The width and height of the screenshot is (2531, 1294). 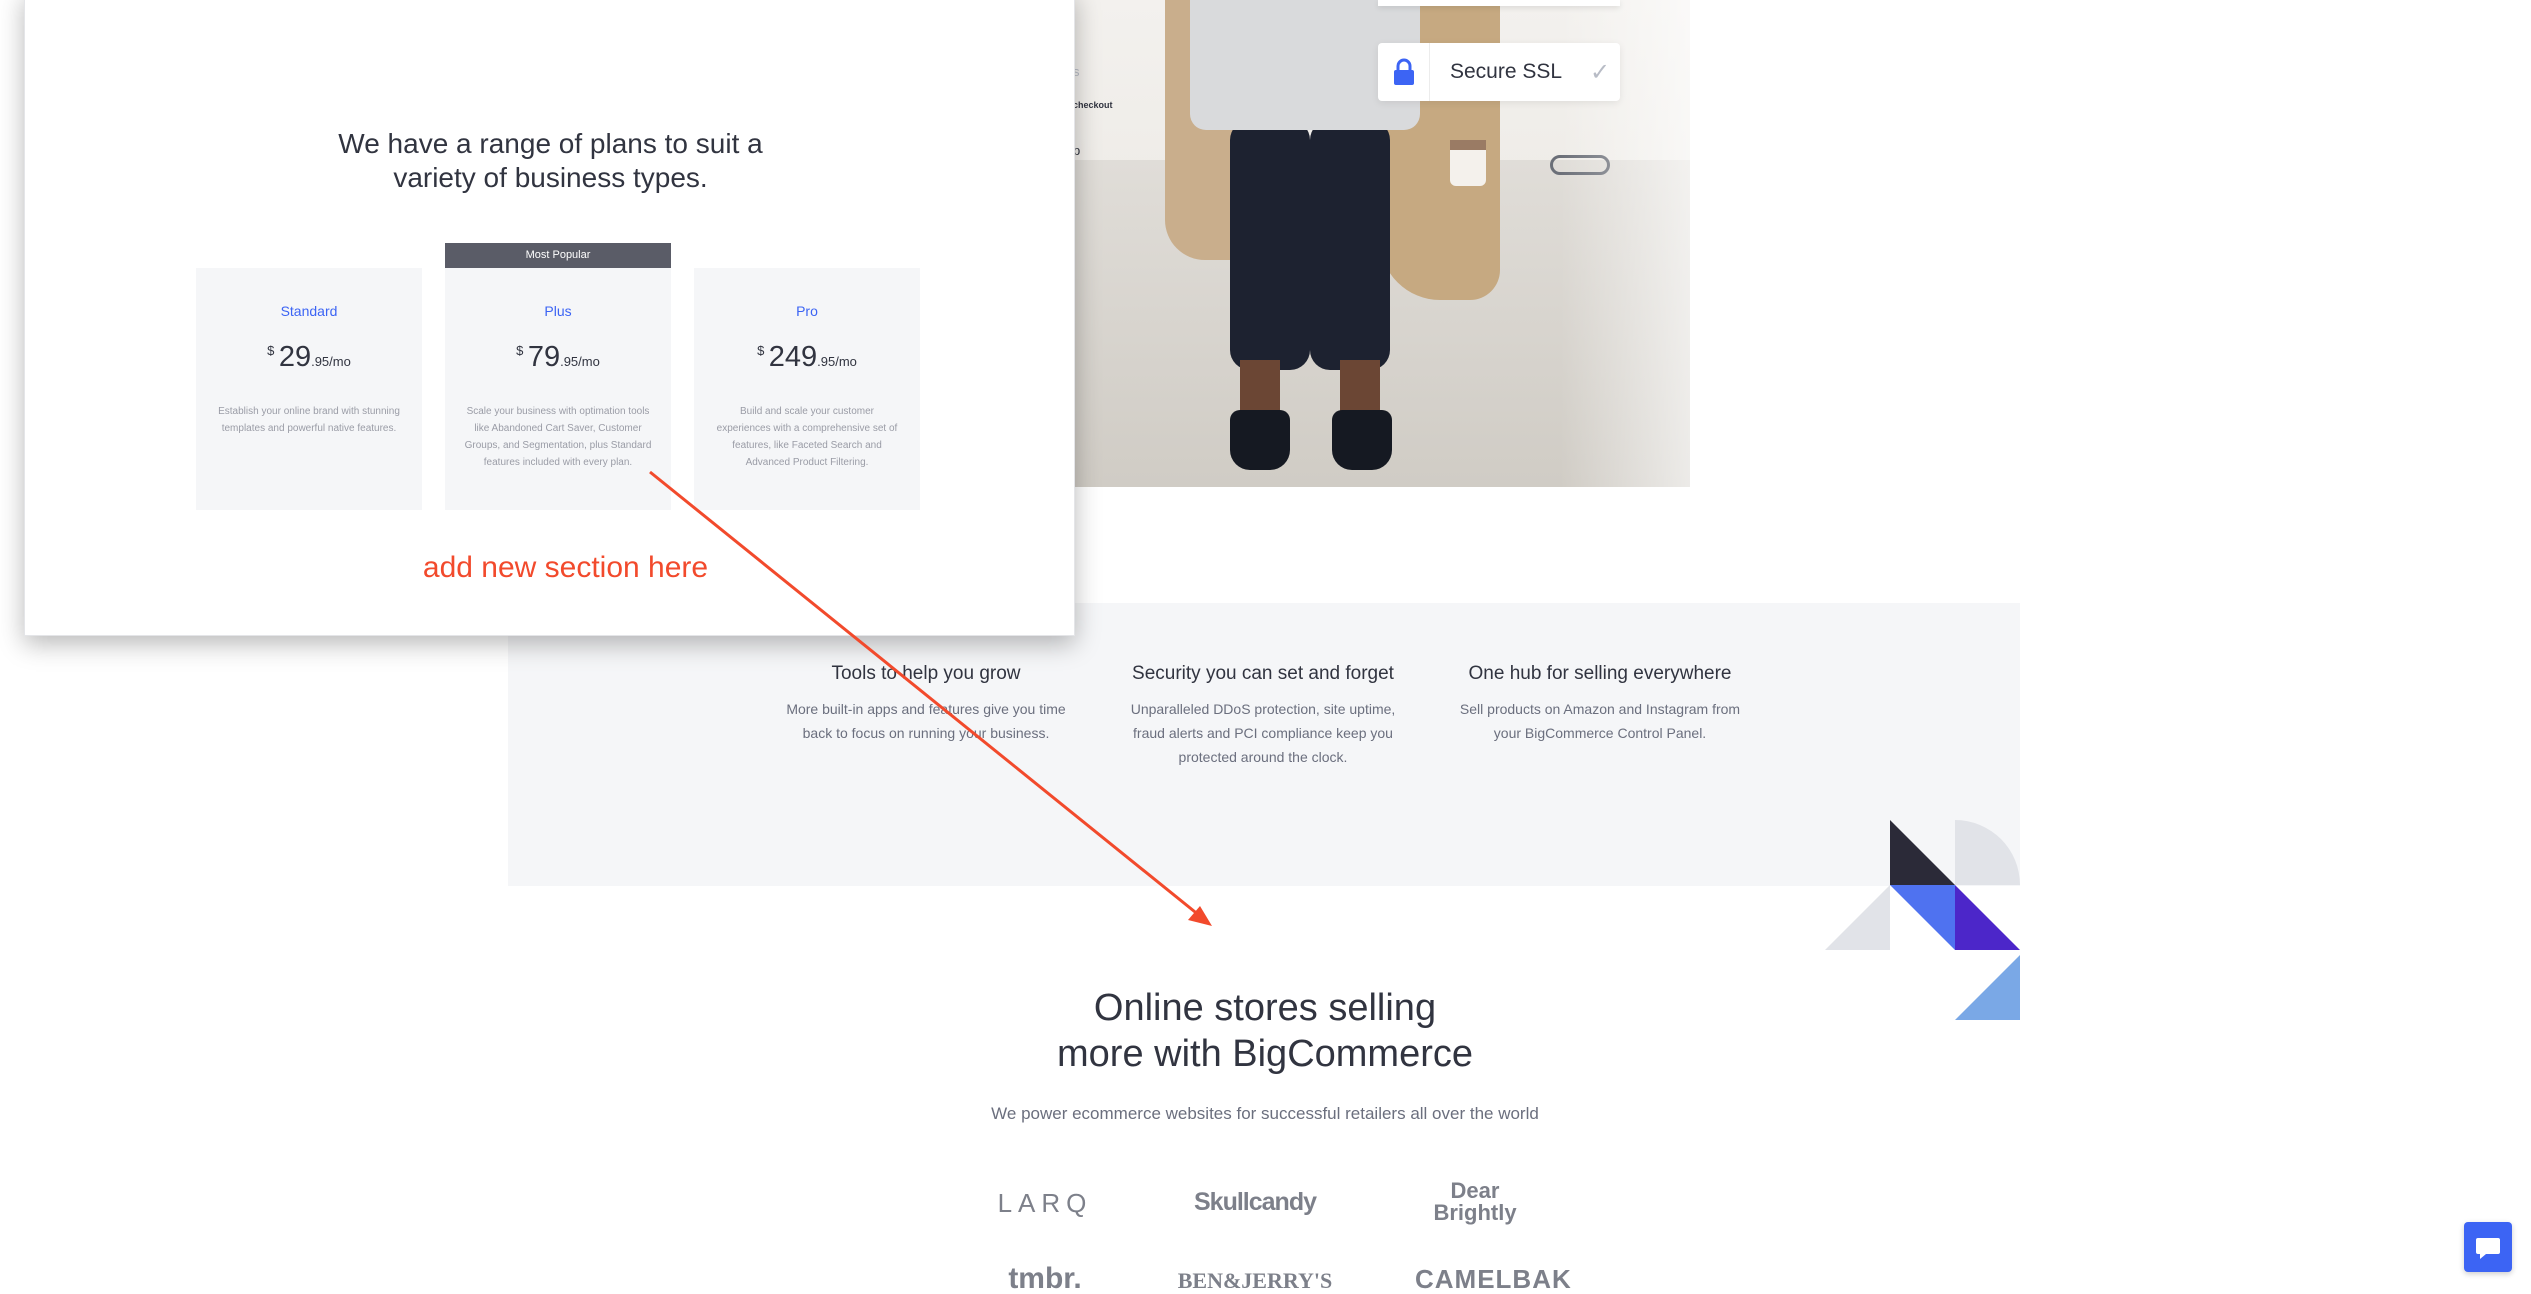 What do you see at coordinates (1260, 440) in the screenshot?
I see `photo-shoe-left` at bounding box center [1260, 440].